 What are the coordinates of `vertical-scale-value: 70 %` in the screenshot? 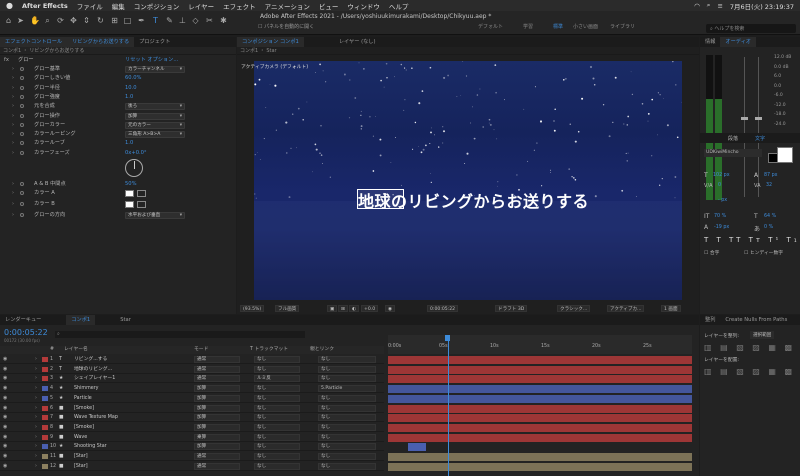 It's located at (720, 216).